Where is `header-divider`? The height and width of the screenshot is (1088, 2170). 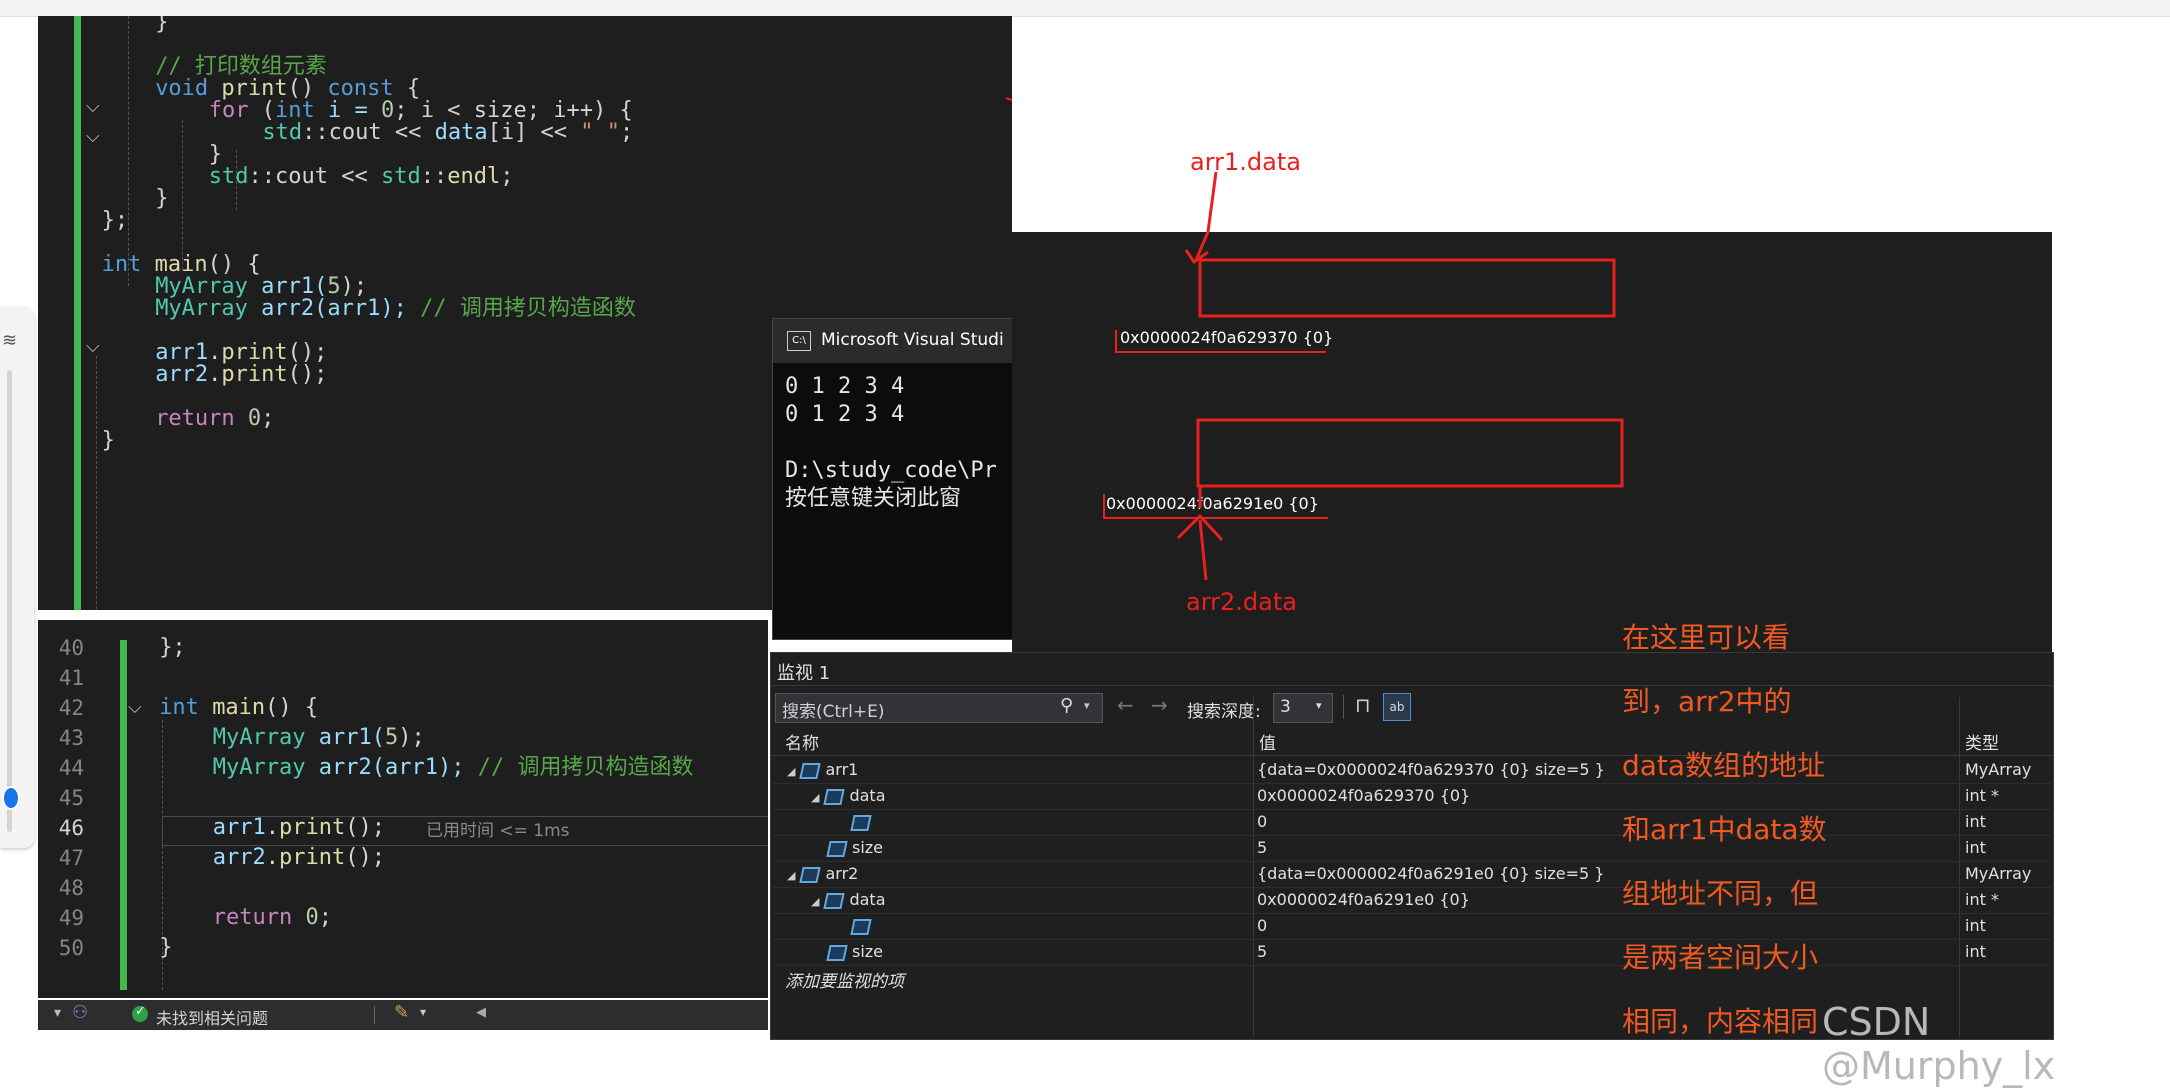 header-divider is located at coordinates (1412, 755).